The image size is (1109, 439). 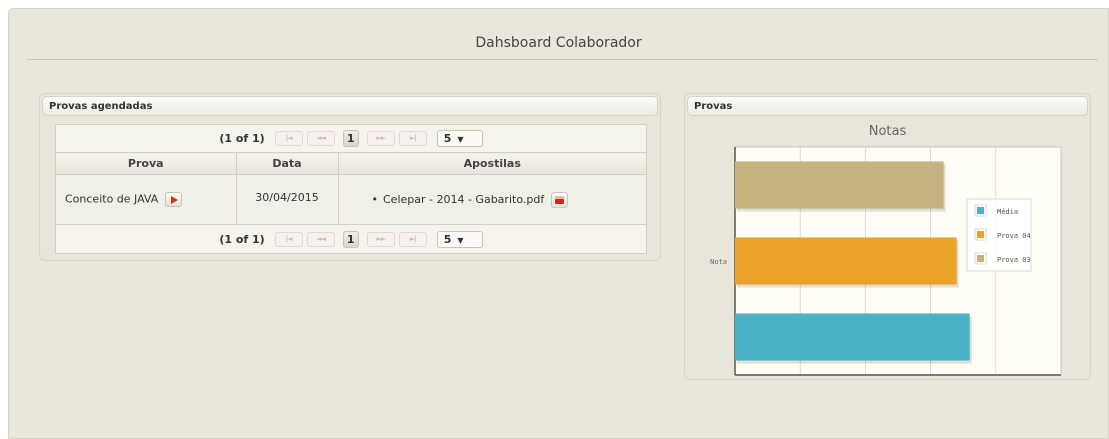 I want to click on page-title: Dahsboard Colaborador, so click(x=558, y=43).